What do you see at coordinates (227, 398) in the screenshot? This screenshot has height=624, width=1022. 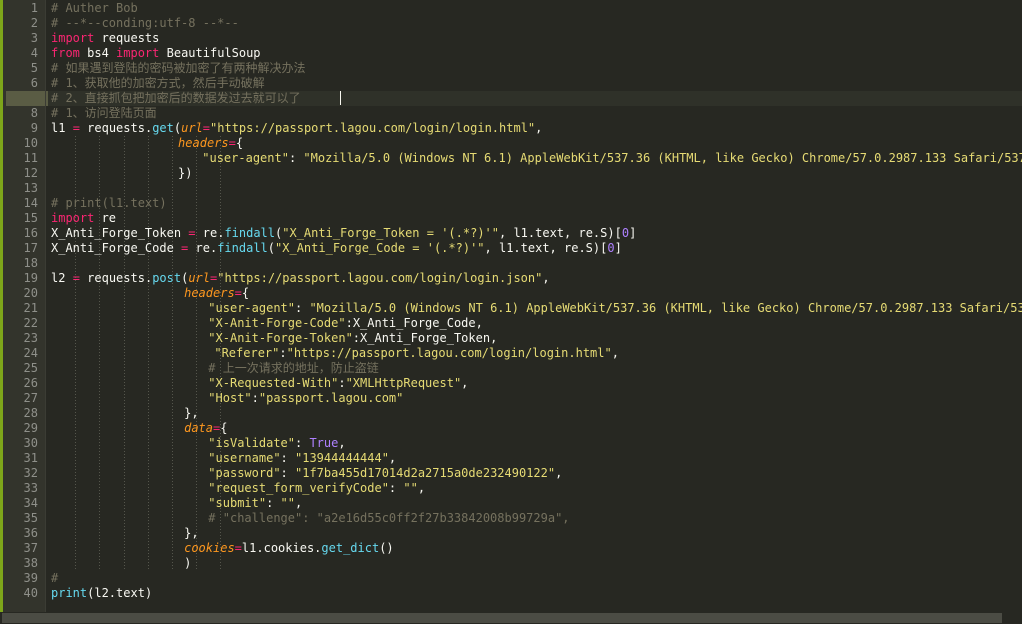 I see `code-line: "Host":"passport.lagou.com"` at bounding box center [227, 398].